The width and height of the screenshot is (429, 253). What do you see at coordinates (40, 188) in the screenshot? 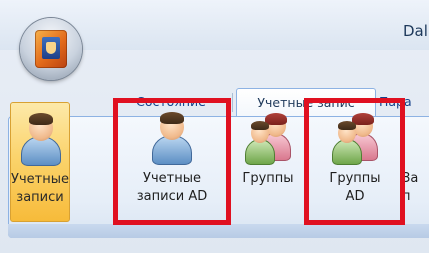
I see `accounts-button-label: Учетные записи` at bounding box center [40, 188].